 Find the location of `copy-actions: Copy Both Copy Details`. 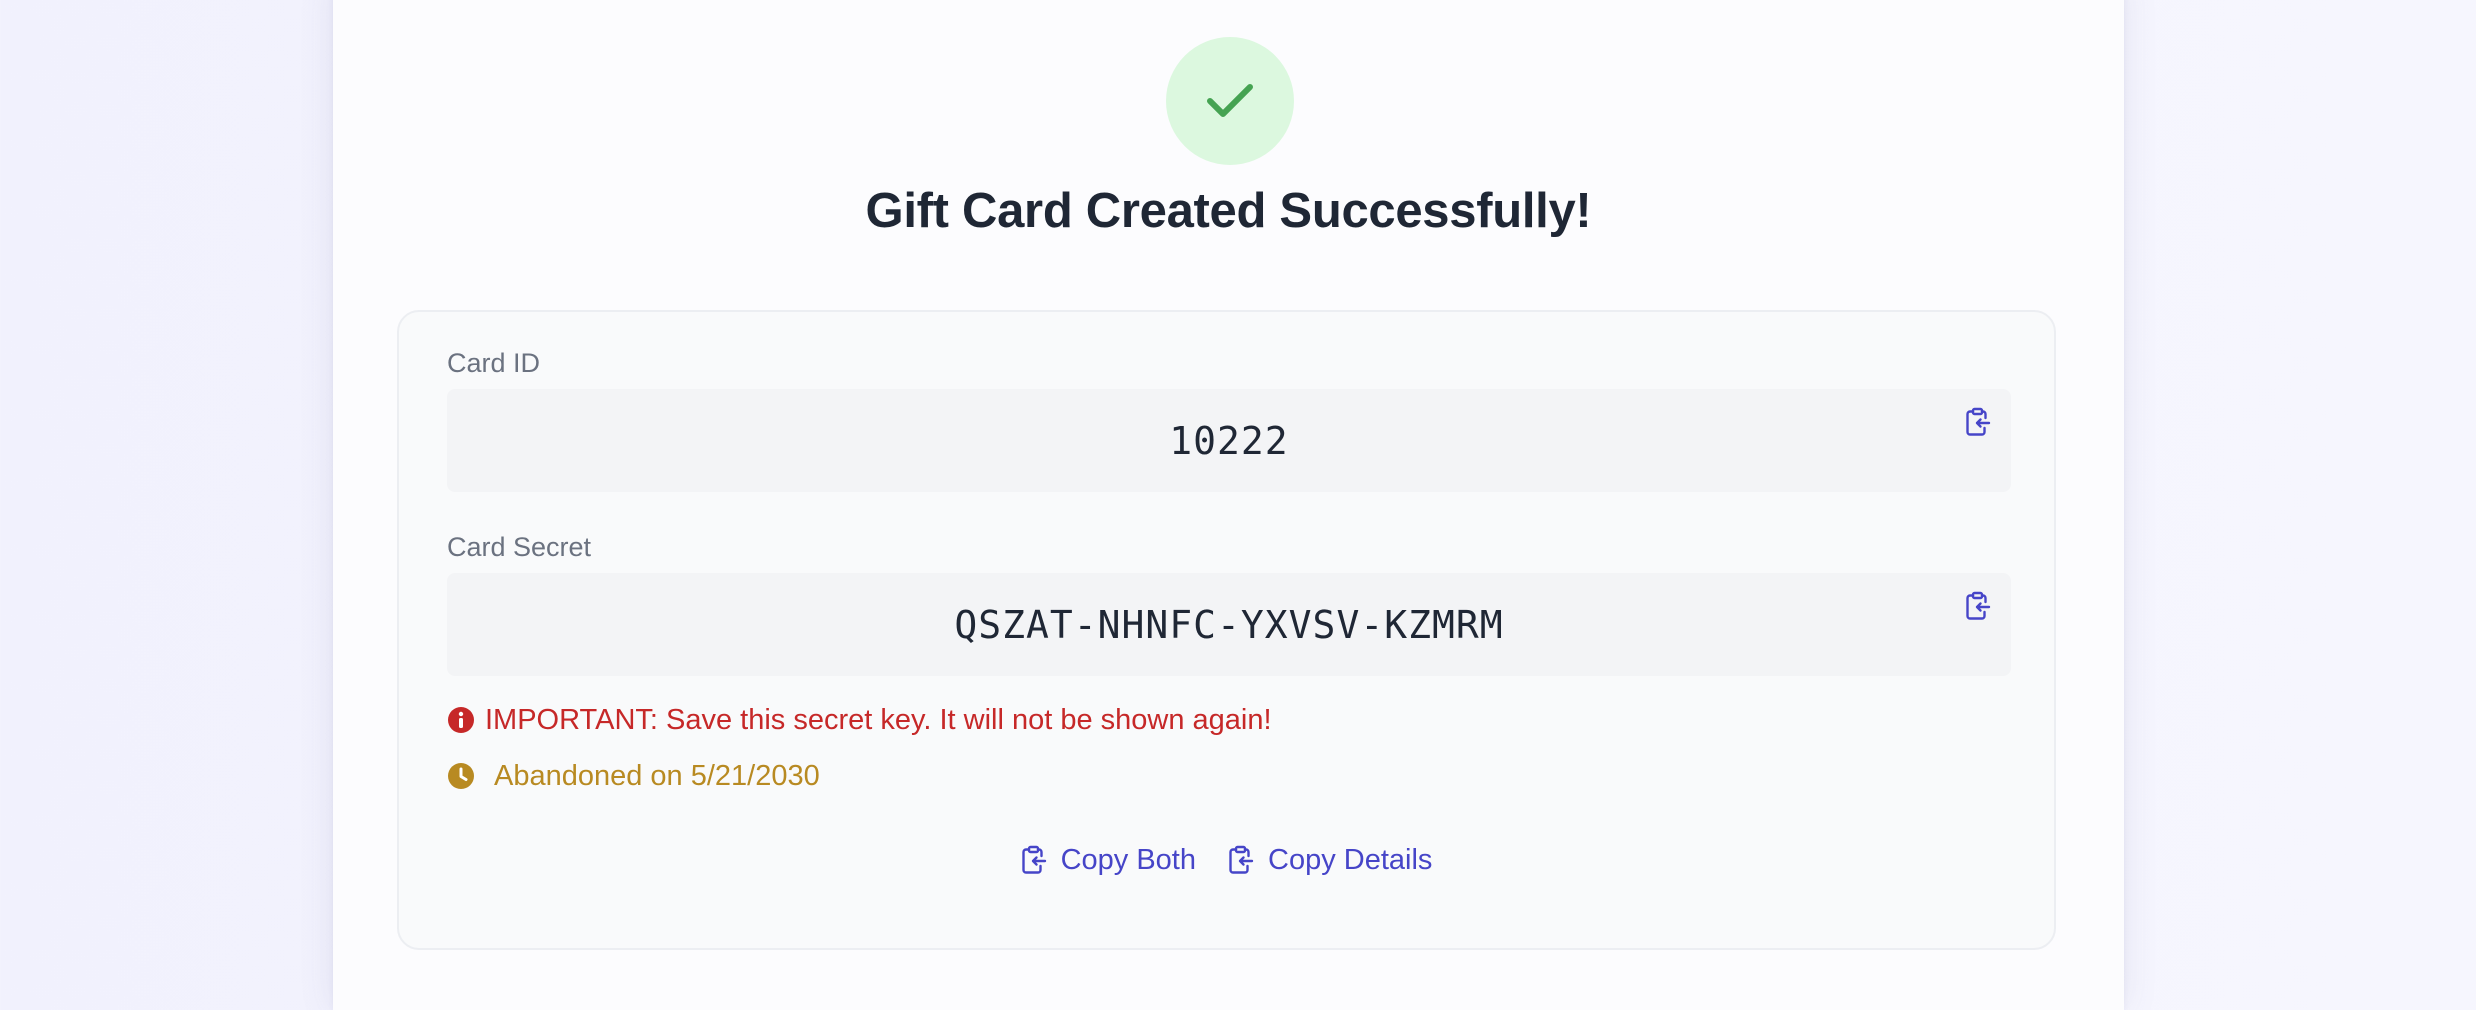

copy-actions: Copy Both Copy Details is located at coordinates (1226, 860).